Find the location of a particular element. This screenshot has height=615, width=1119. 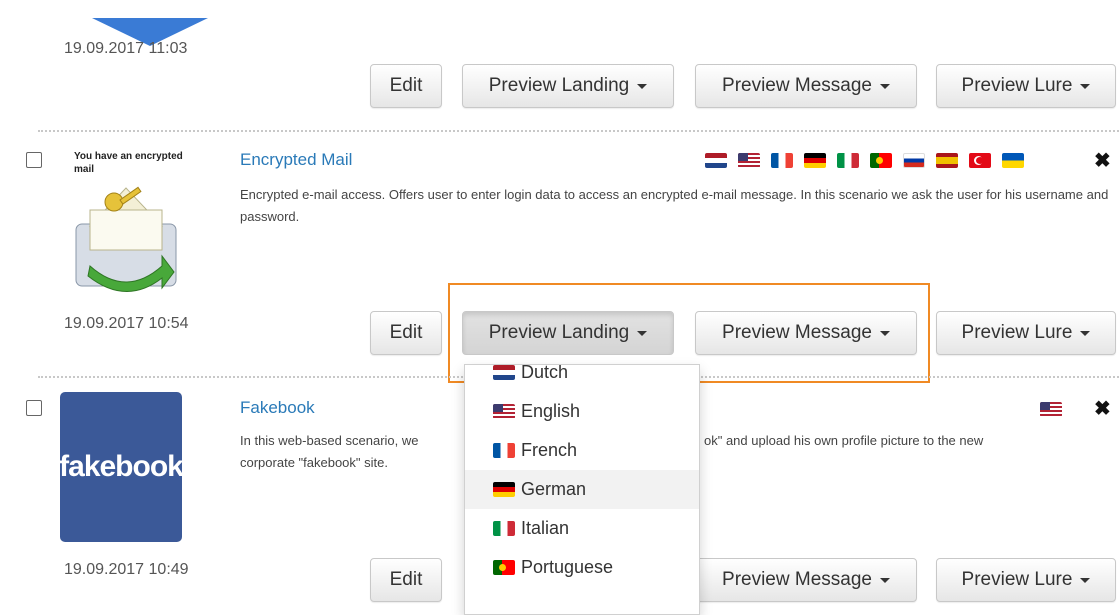

preview-landing-button: Preview Landing is located at coordinates (568, 86).